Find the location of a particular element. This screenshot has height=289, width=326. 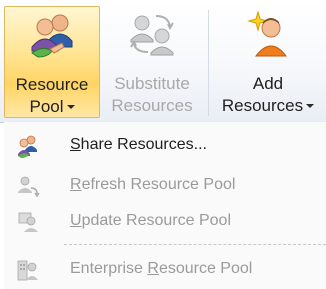

resource-pool-icon is located at coordinates (52, 36).